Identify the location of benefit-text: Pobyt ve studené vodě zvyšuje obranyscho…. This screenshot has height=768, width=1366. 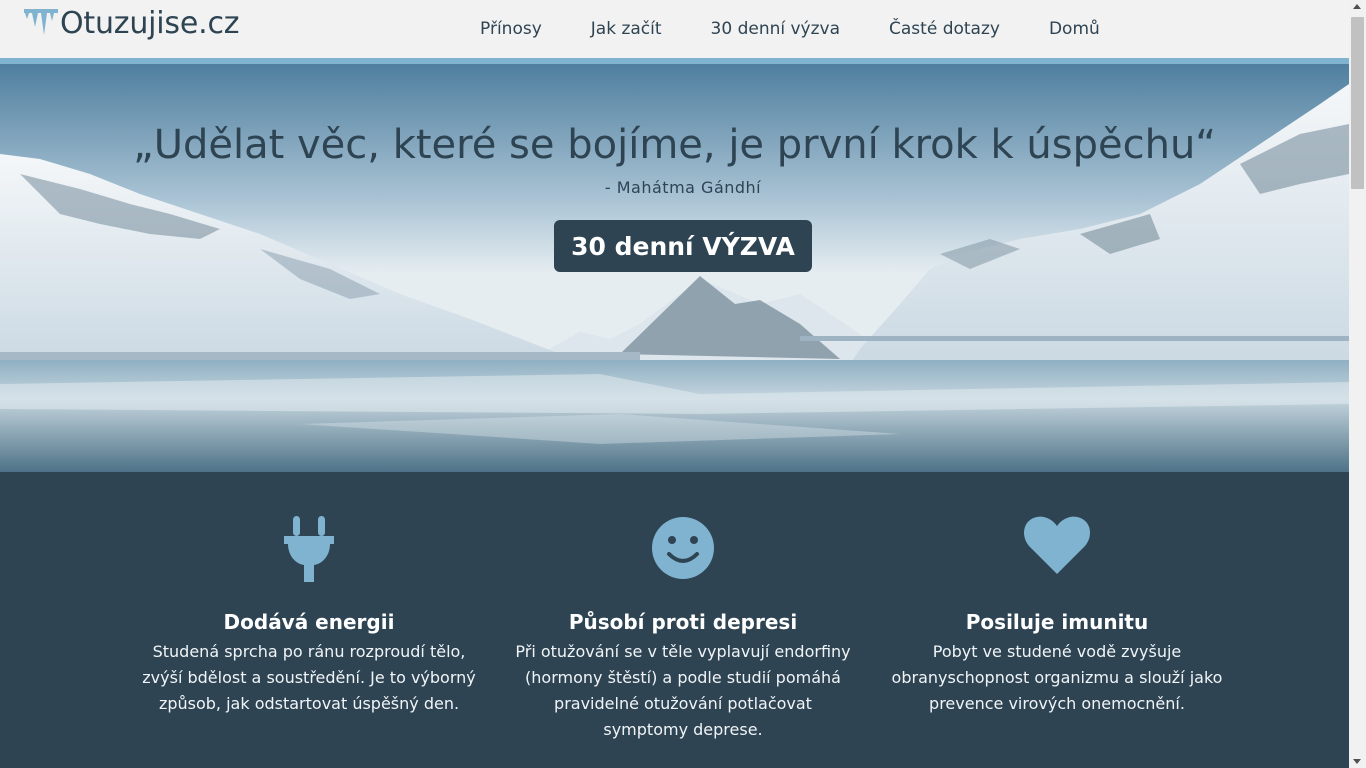
(1057, 677).